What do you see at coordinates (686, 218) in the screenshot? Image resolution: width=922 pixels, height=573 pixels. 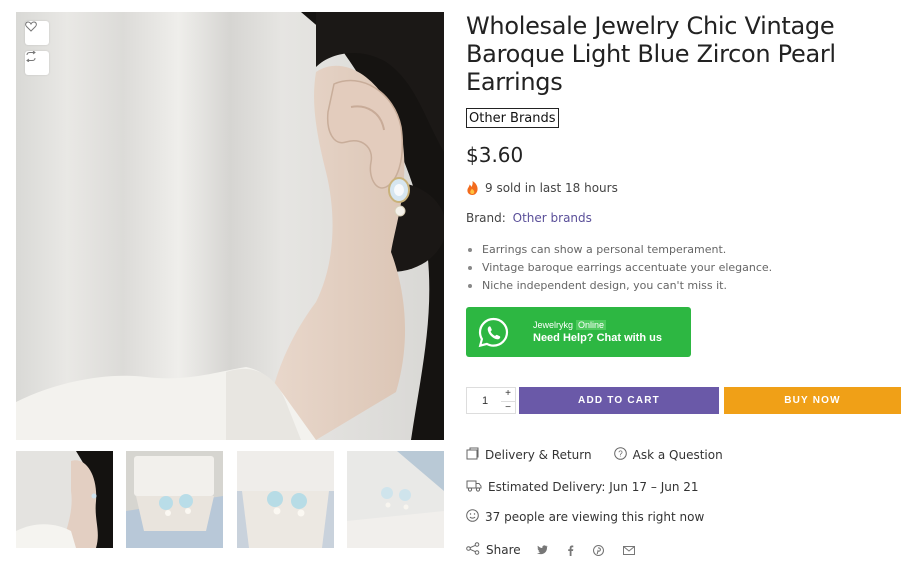 I see `brand-line: Brand: Other brands` at bounding box center [686, 218].